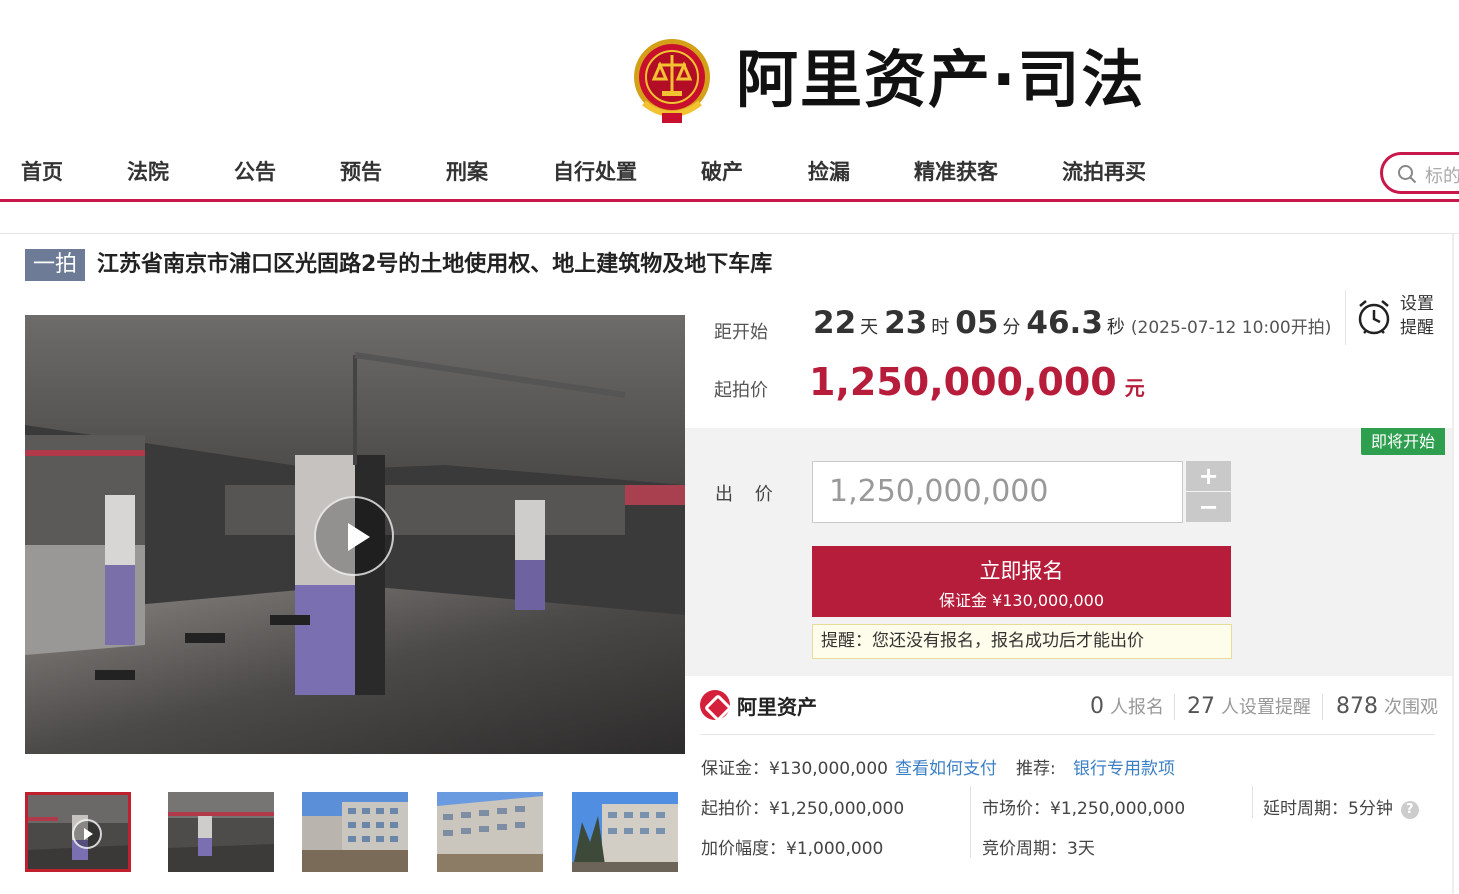 The image size is (1459, 894). What do you see at coordinates (435, 264) in the screenshot?
I see `item-title: 江苏省南京市浦口区光固路2号的土地使用权、地上建筑物及地下车库` at bounding box center [435, 264].